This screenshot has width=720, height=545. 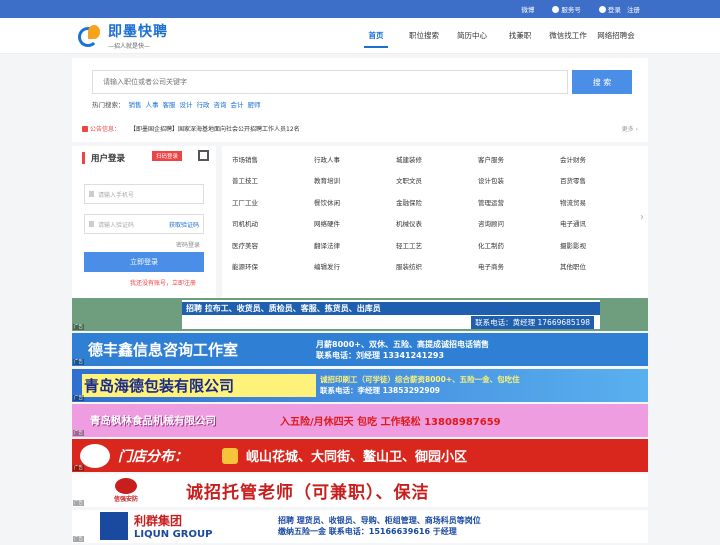 I want to click on category-item: 服装纺织, so click(x=437, y=271).